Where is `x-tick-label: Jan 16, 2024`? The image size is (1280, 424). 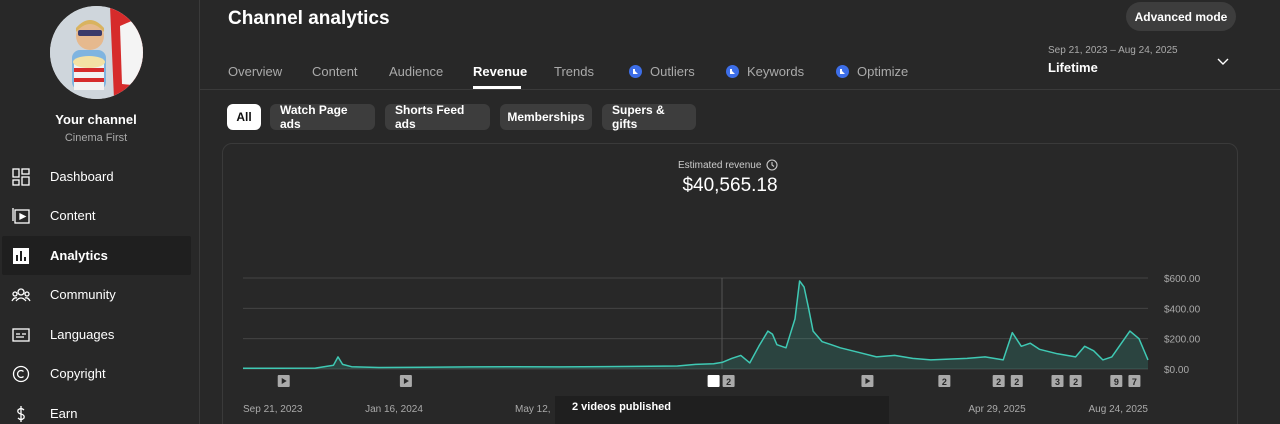
x-tick-label: Jan 16, 2024 is located at coordinates (394, 409).